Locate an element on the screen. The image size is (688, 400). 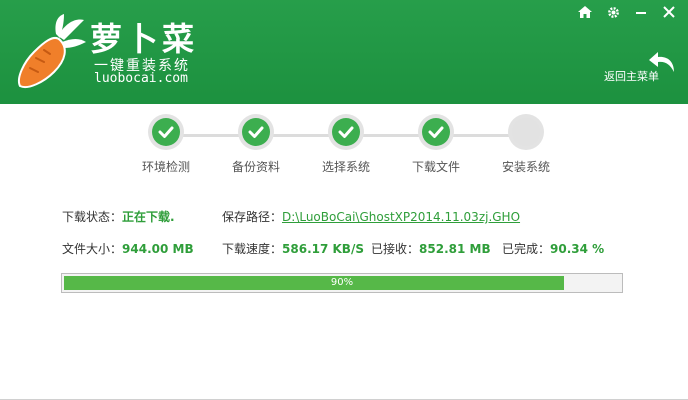
back-to-main-menu-button: 返回主菜单 is located at coordinates (638, 69).